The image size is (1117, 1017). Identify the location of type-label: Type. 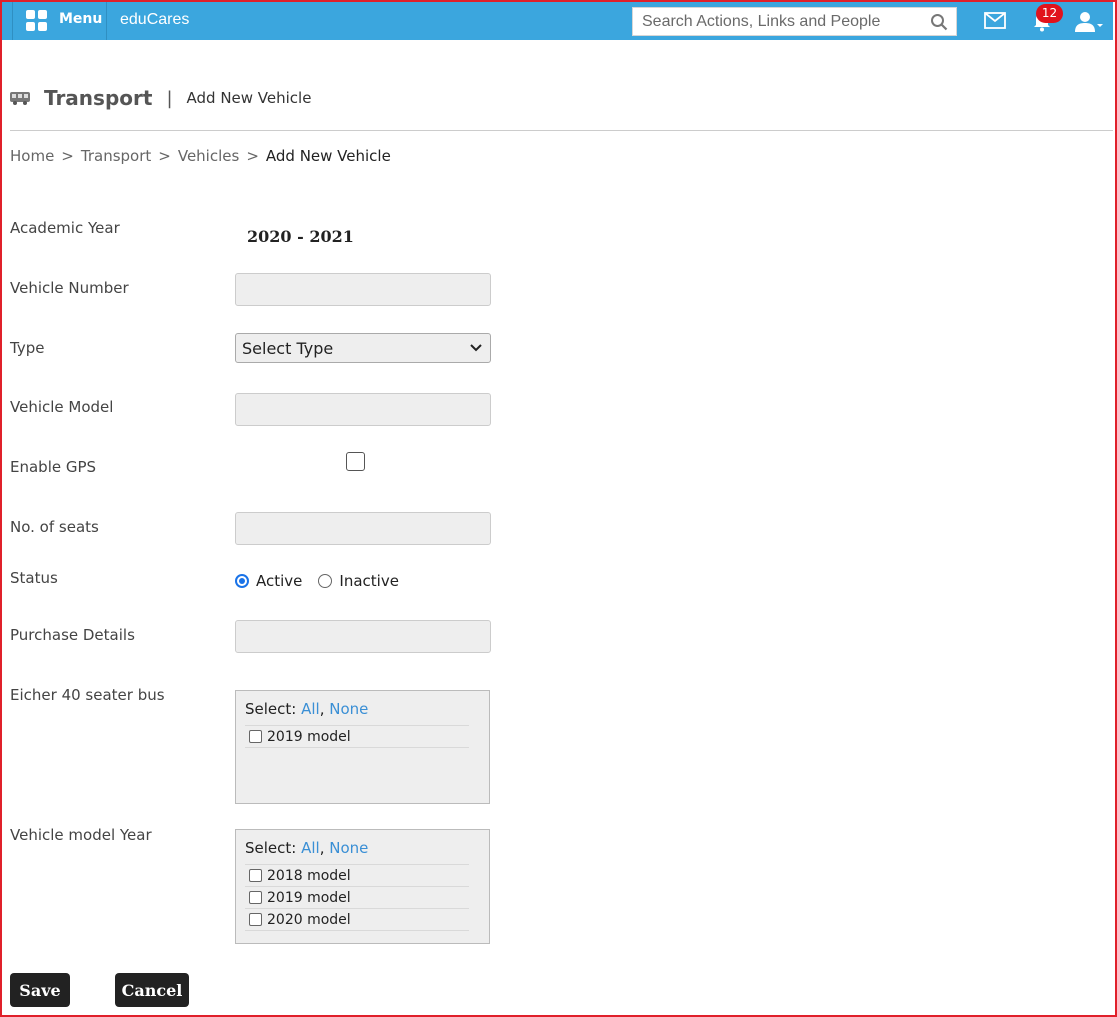
(27, 348).